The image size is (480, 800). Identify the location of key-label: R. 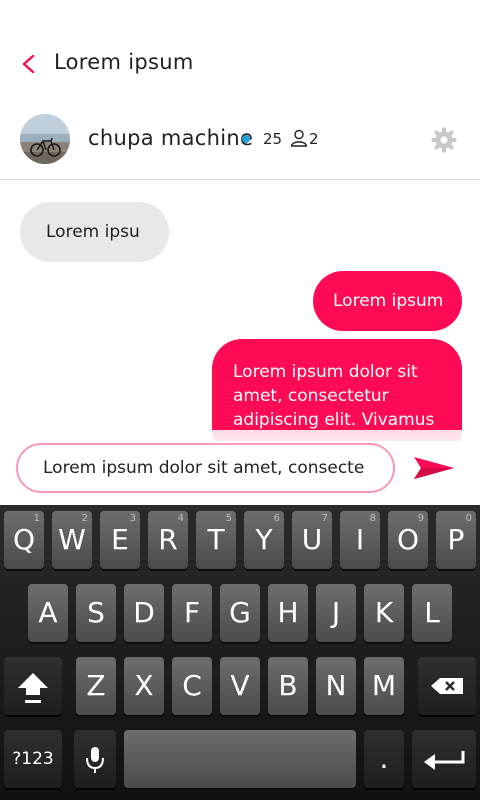
(168, 539).